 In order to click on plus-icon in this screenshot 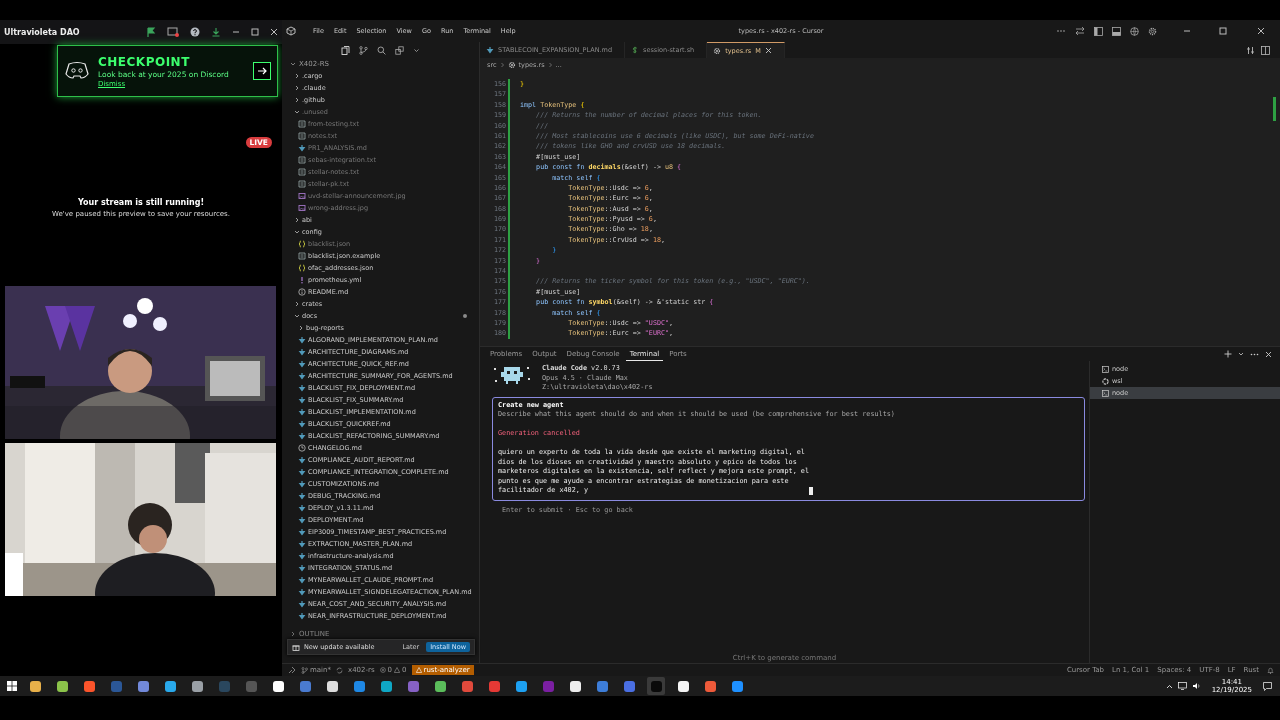, I will do `click(1228, 354)`.